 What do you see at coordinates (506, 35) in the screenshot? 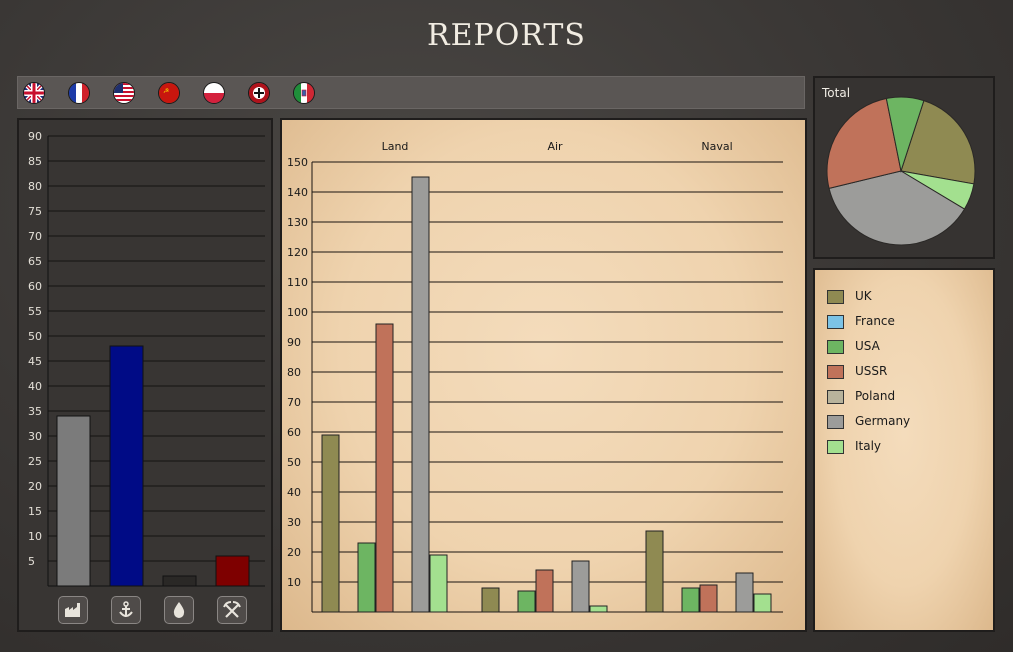
I see `page-title: REPORTS` at bounding box center [506, 35].